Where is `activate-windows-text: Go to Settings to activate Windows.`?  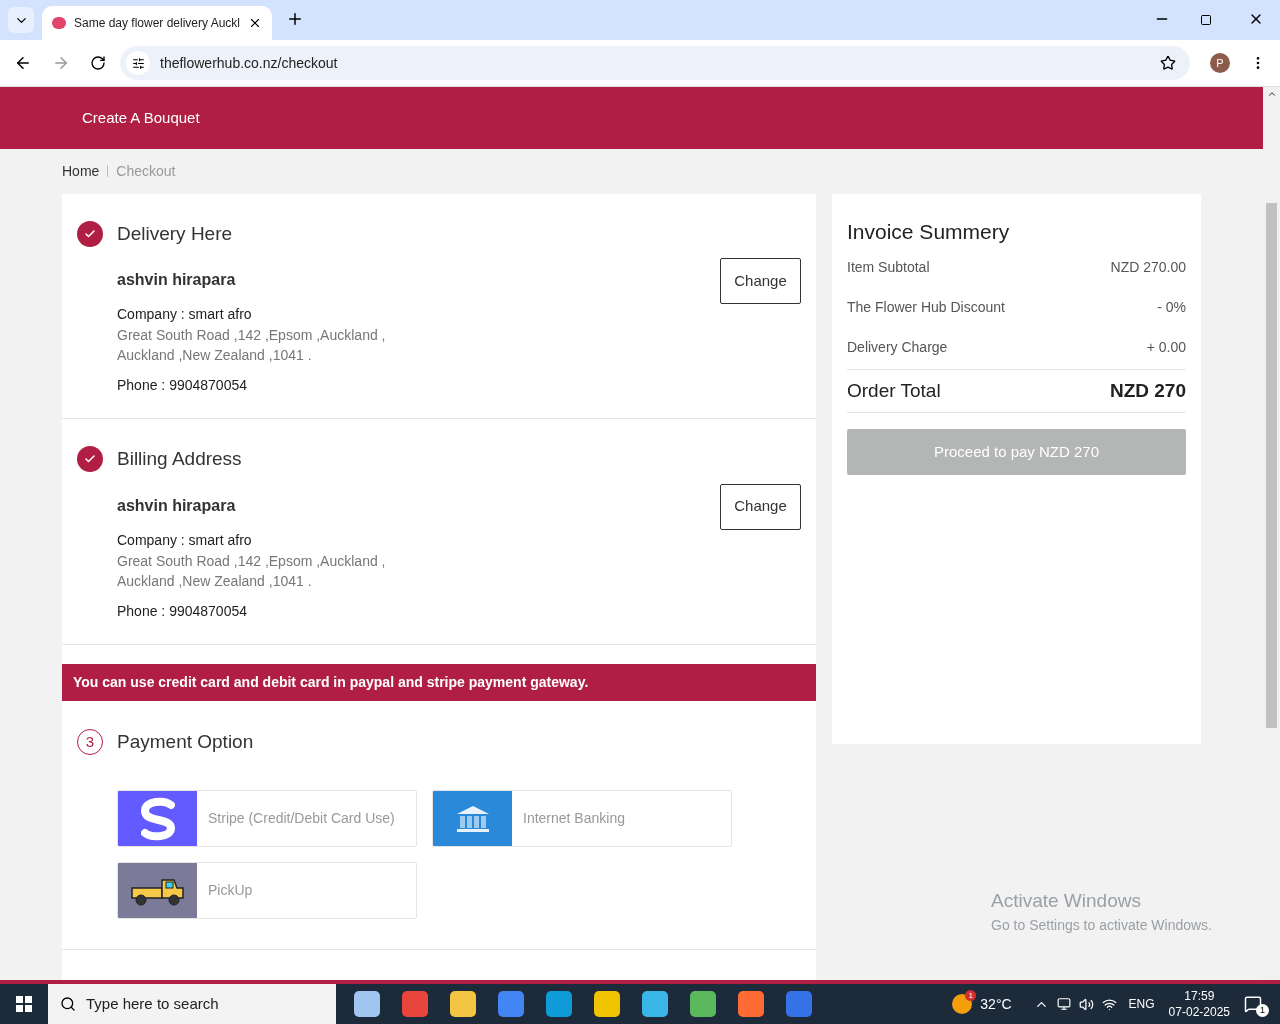 activate-windows-text: Go to Settings to activate Windows. is located at coordinates (1101, 925).